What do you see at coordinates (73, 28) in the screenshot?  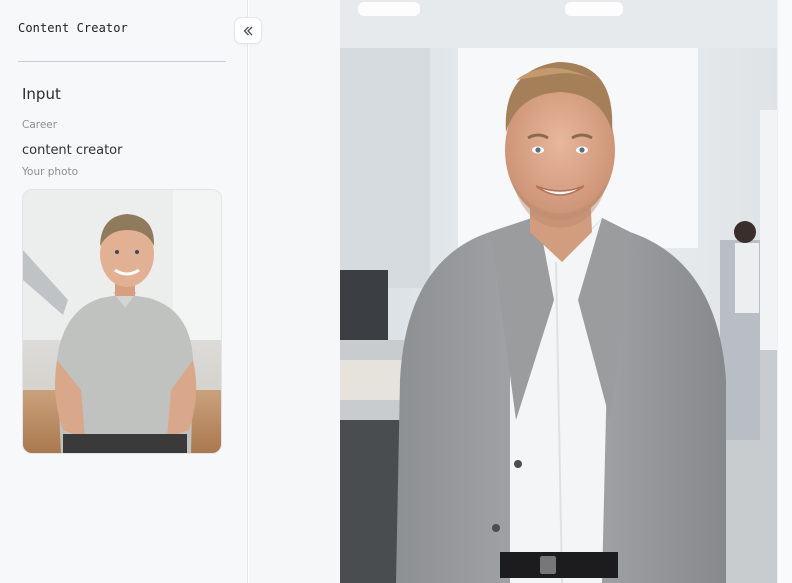 I see `app-title: Content Creator` at bounding box center [73, 28].